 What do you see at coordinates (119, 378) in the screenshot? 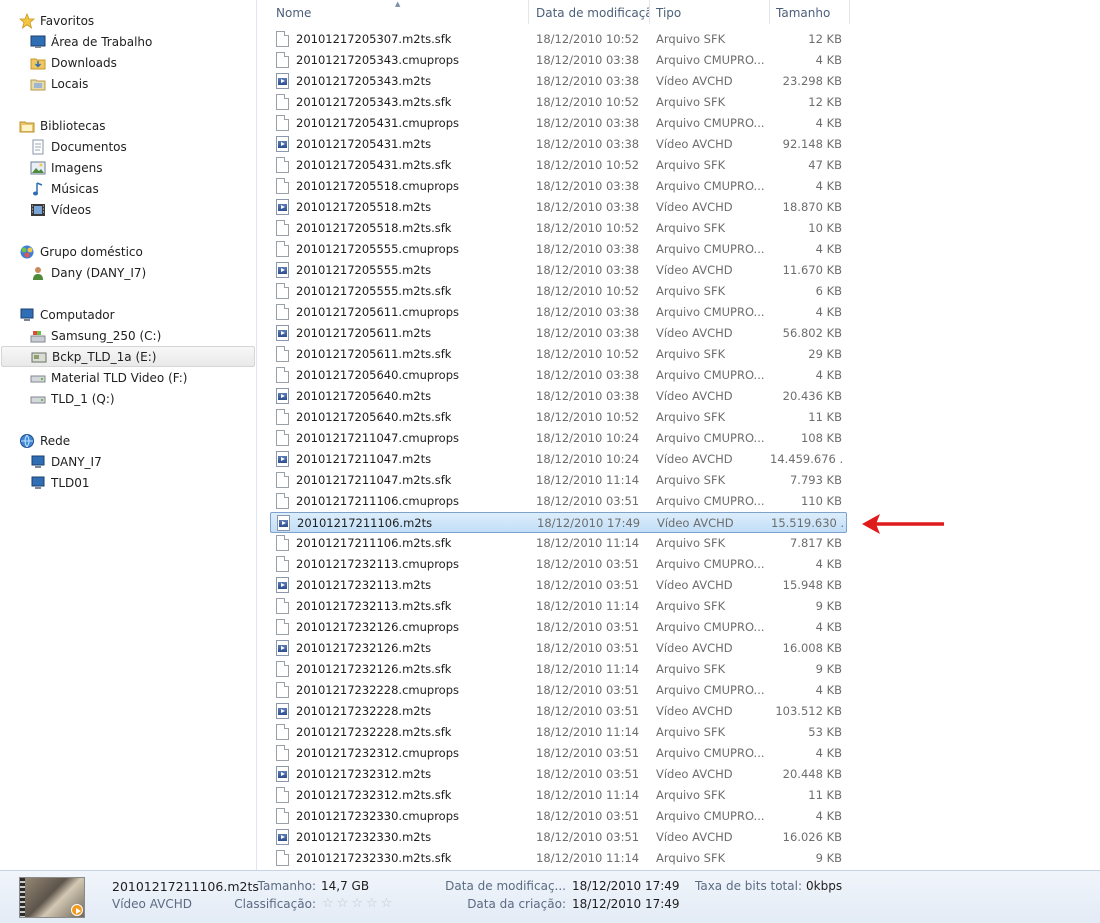
I see `nav-item-label: Material TLD Video (F:)` at bounding box center [119, 378].